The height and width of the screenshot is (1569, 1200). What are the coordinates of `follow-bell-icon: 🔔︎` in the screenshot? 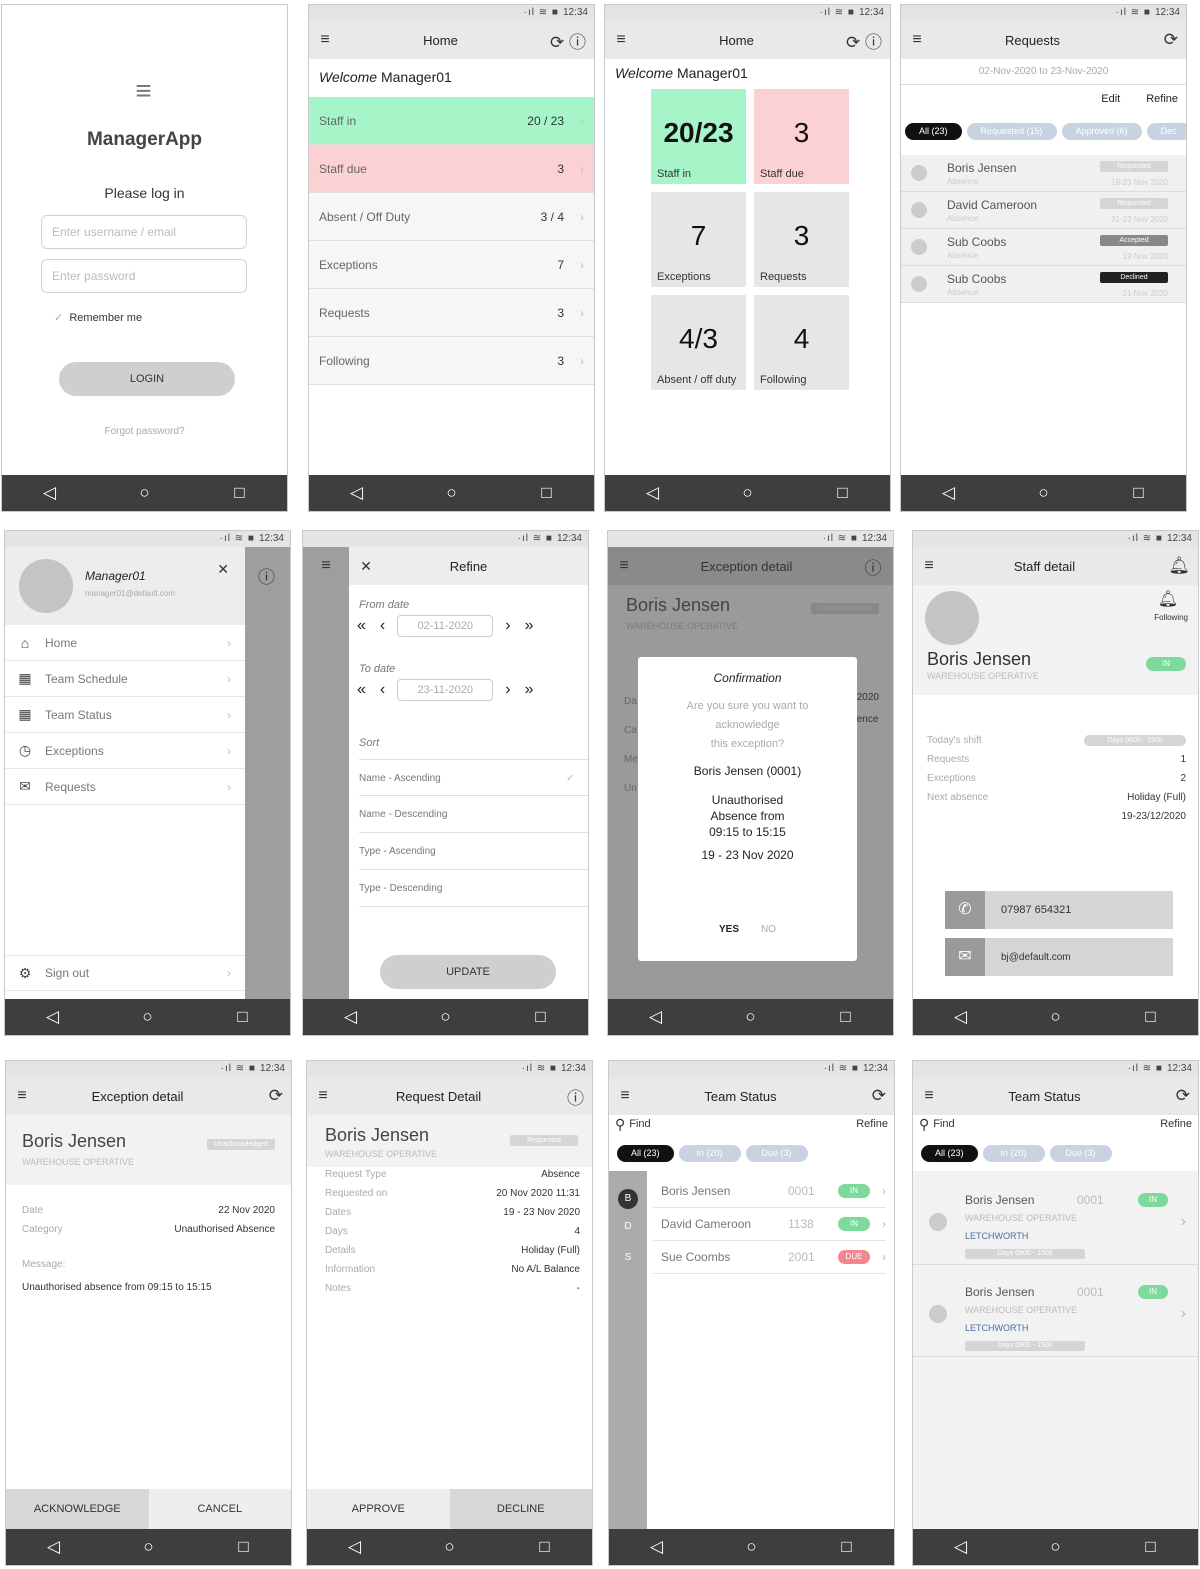 It's located at (1168, 599).